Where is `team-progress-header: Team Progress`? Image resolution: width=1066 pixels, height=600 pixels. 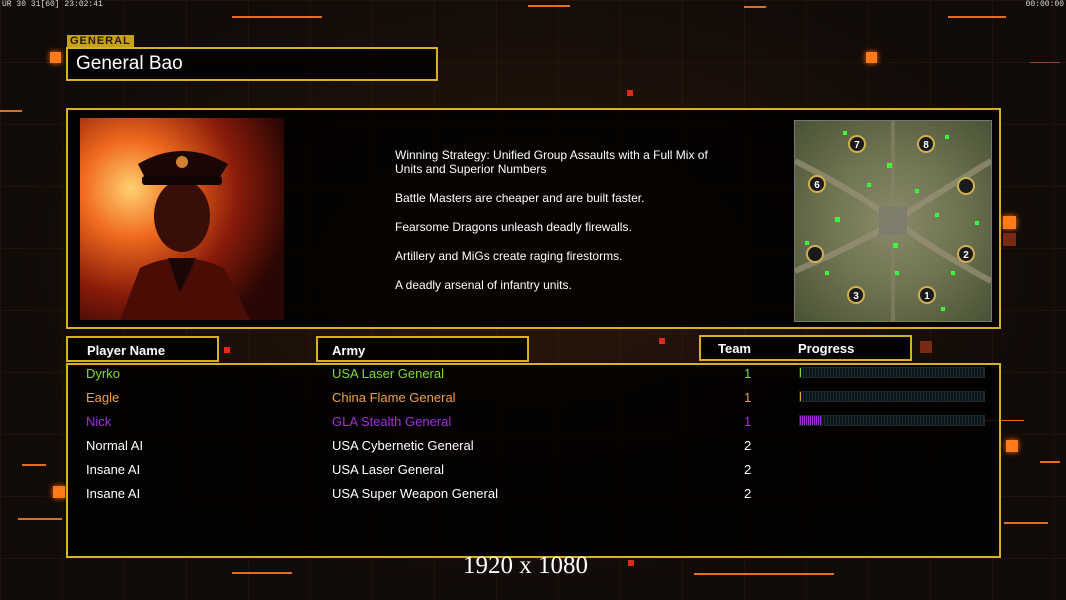
team-progress-header: Team Progress is located at coordinates (805, 348).